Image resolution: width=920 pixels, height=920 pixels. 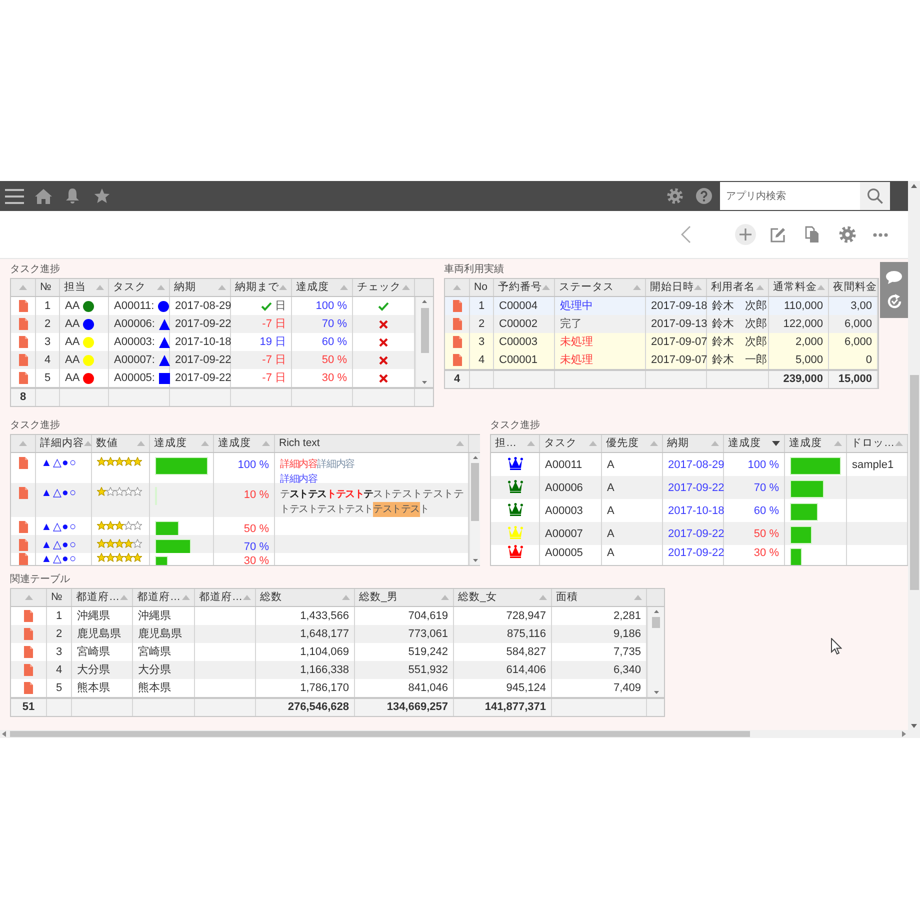 I want to click on refresh-icon, so click(x=894, y=301).